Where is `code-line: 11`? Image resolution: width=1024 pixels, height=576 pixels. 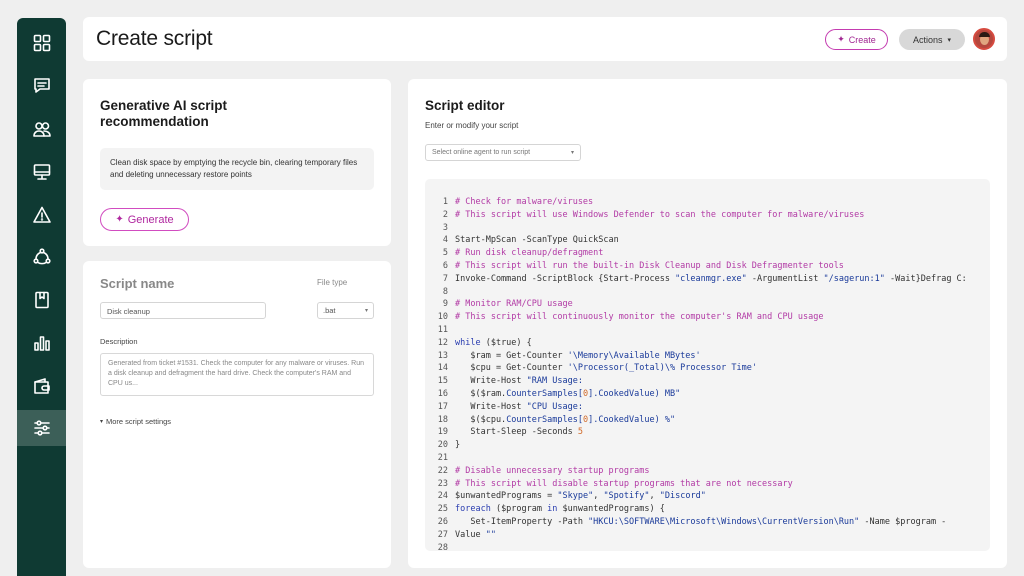 code-line: 11 is located at coordinates (707, 330).